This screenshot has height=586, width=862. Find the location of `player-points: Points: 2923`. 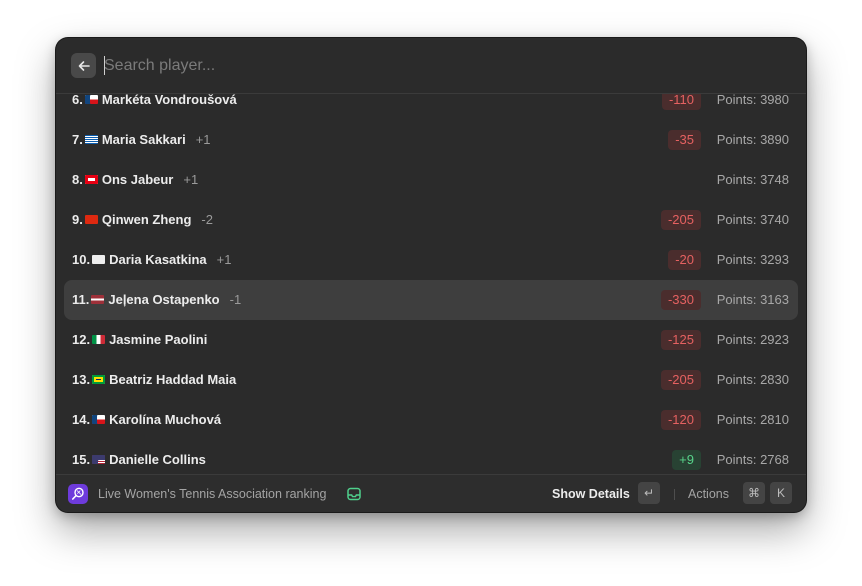

player-points: Points: 2923 is located at coordinates (752, 339).